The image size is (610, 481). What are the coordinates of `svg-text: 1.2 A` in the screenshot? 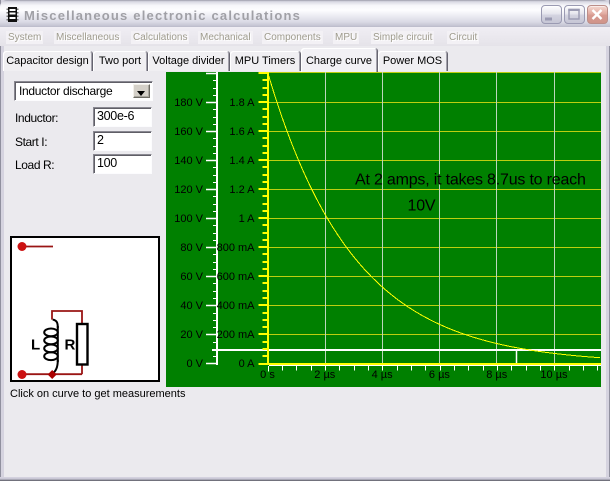 It's located at (242, 190).